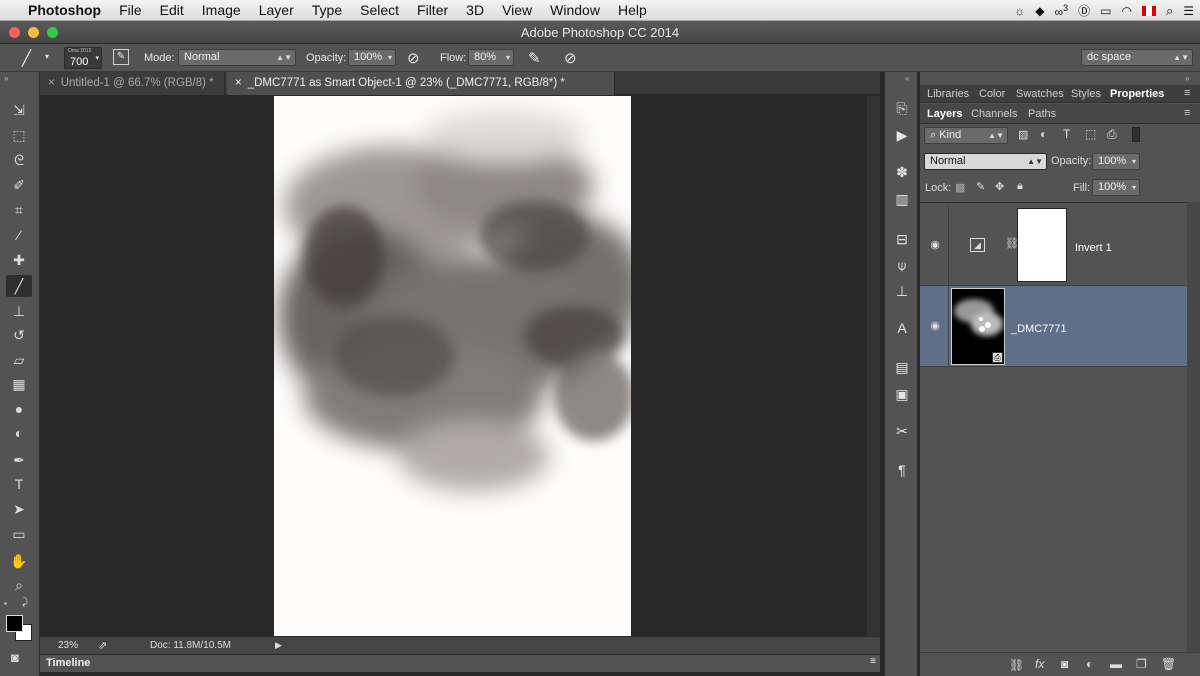 This screenshot has width=1200, height=676. What do you see at coordinates (221, 10) in the screenshot?
I see `menu-image: Image` at bounding box center [221, 10].